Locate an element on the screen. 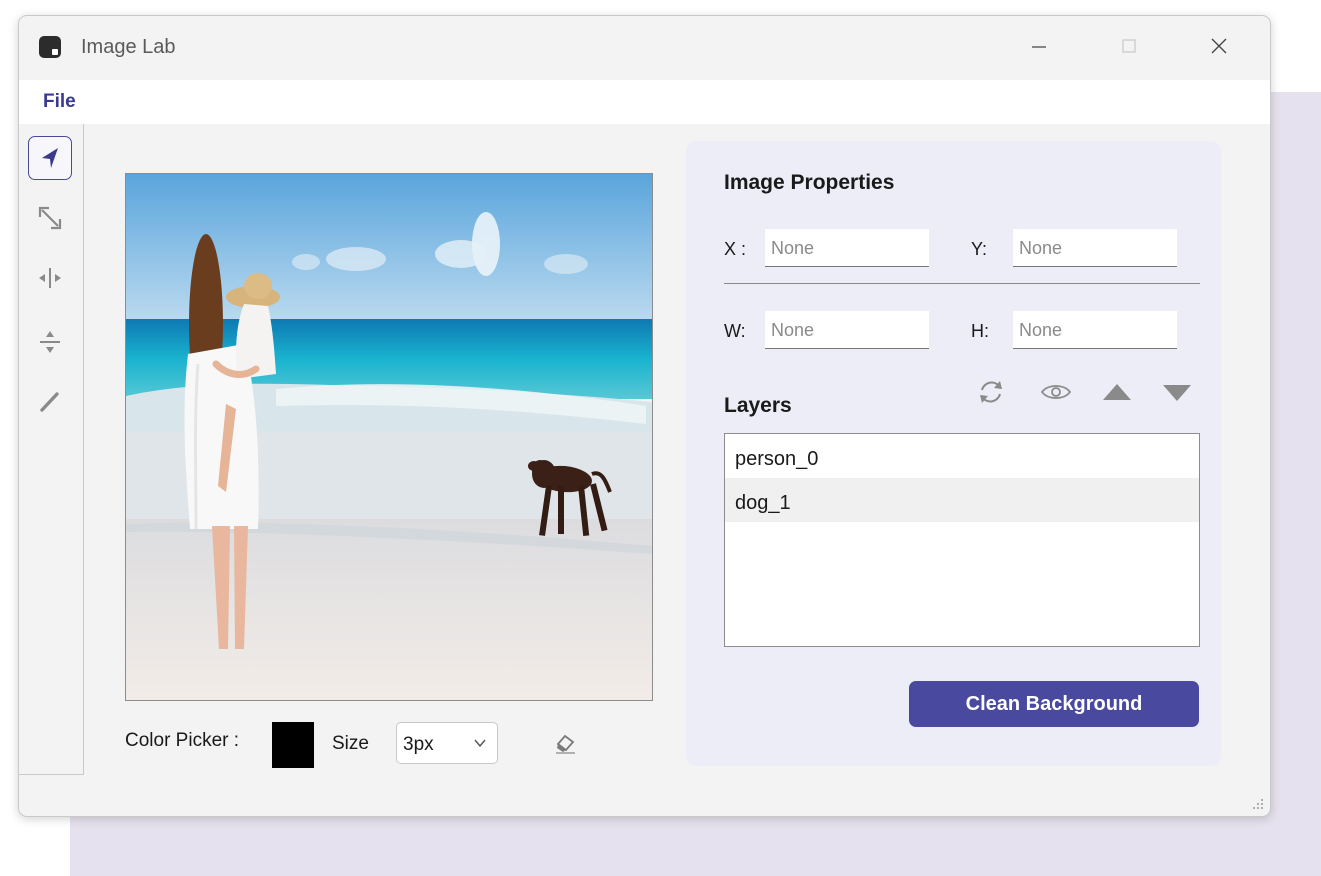  tool-select is located at coordinates (50, 158).